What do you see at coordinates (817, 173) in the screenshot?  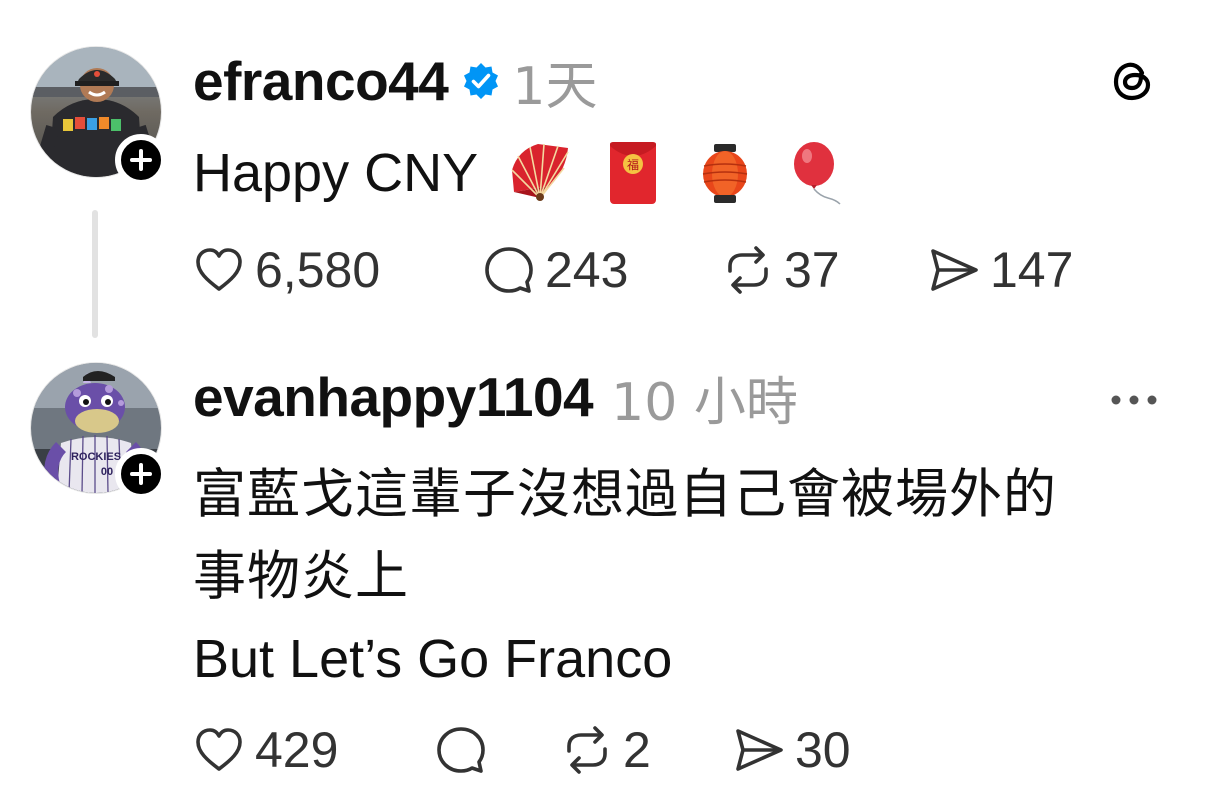 I see `balloon-icon` at bounding box center [817, 173].